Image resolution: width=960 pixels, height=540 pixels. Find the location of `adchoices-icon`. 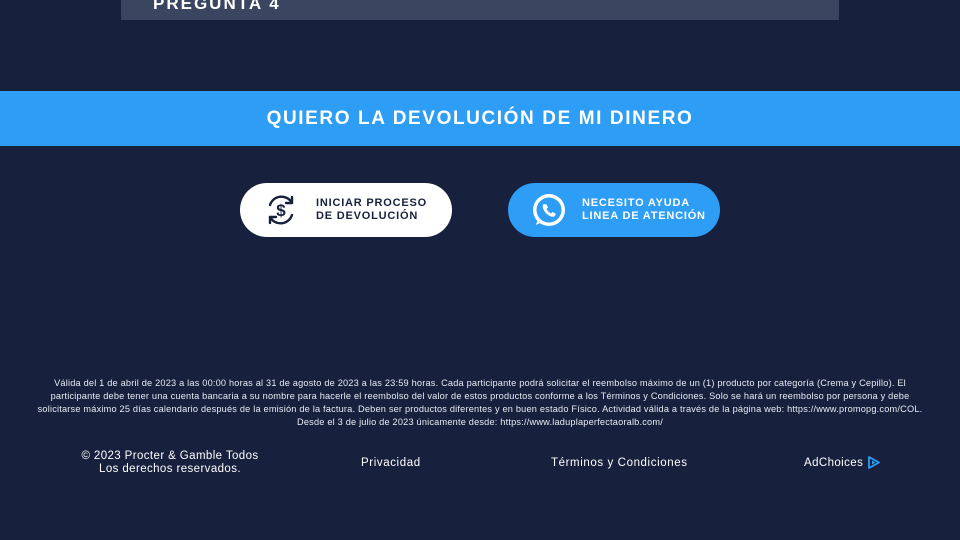

adchoices-icon is located at coordinates (874, 462).